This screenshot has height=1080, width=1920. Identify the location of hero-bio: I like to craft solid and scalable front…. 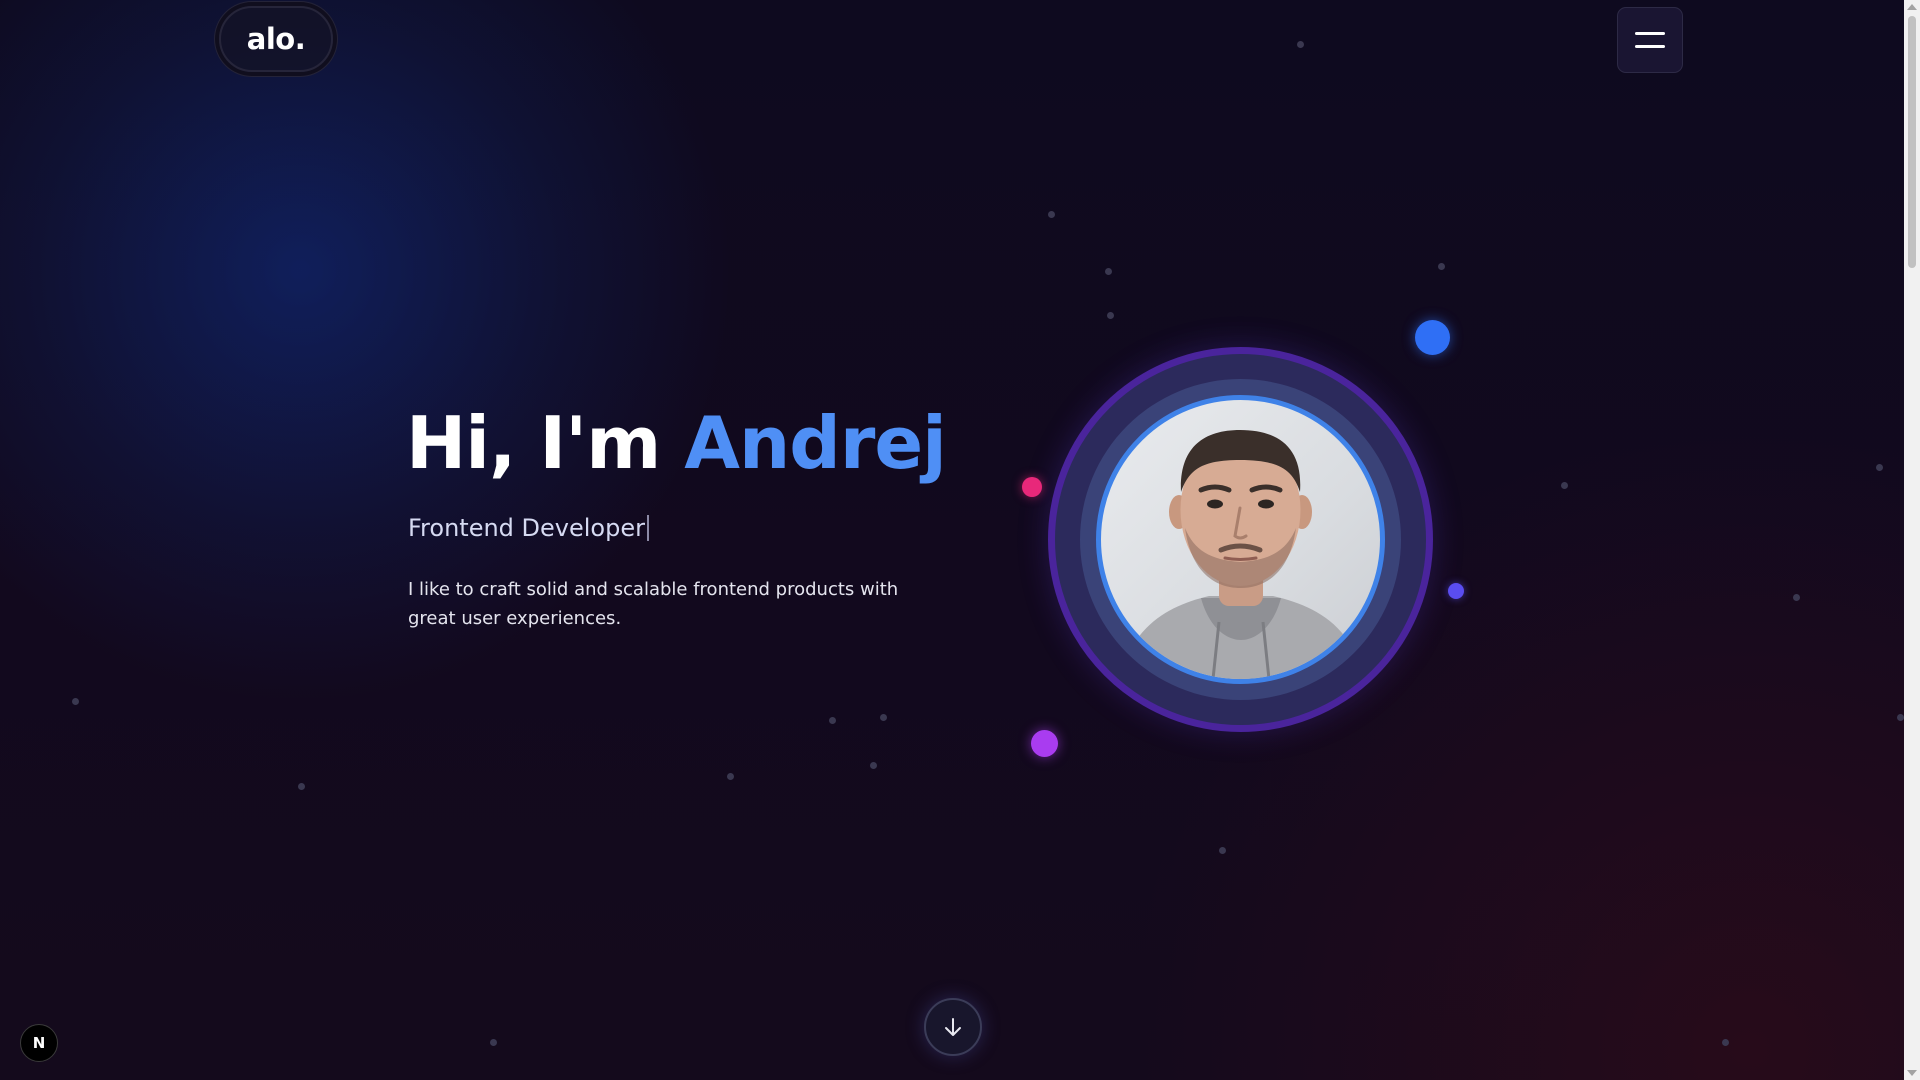
(653, 604).